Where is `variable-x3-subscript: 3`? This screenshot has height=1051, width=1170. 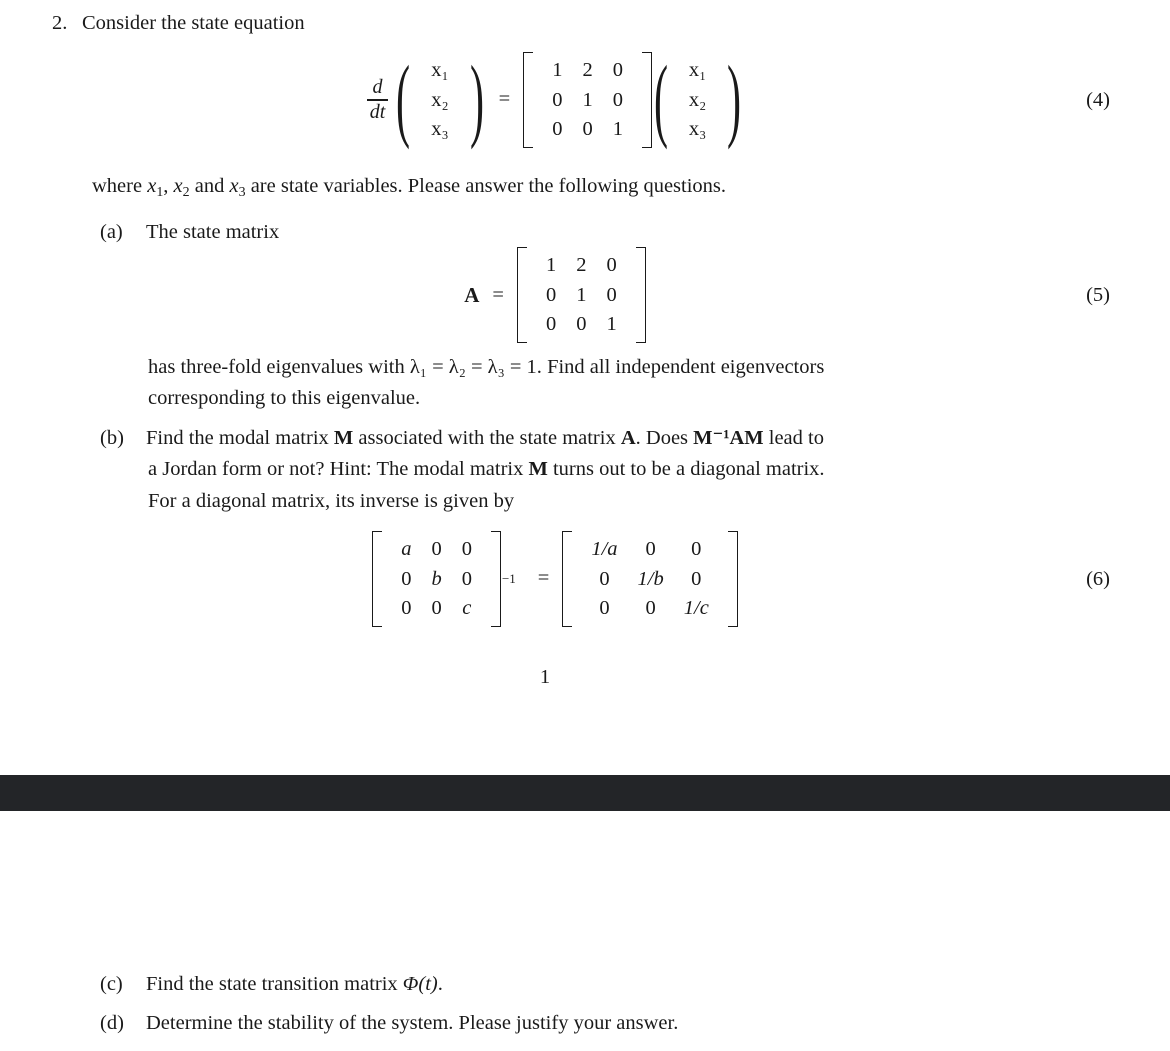 variable-x3-subscript: 3 is located at coordinates (242, 192).